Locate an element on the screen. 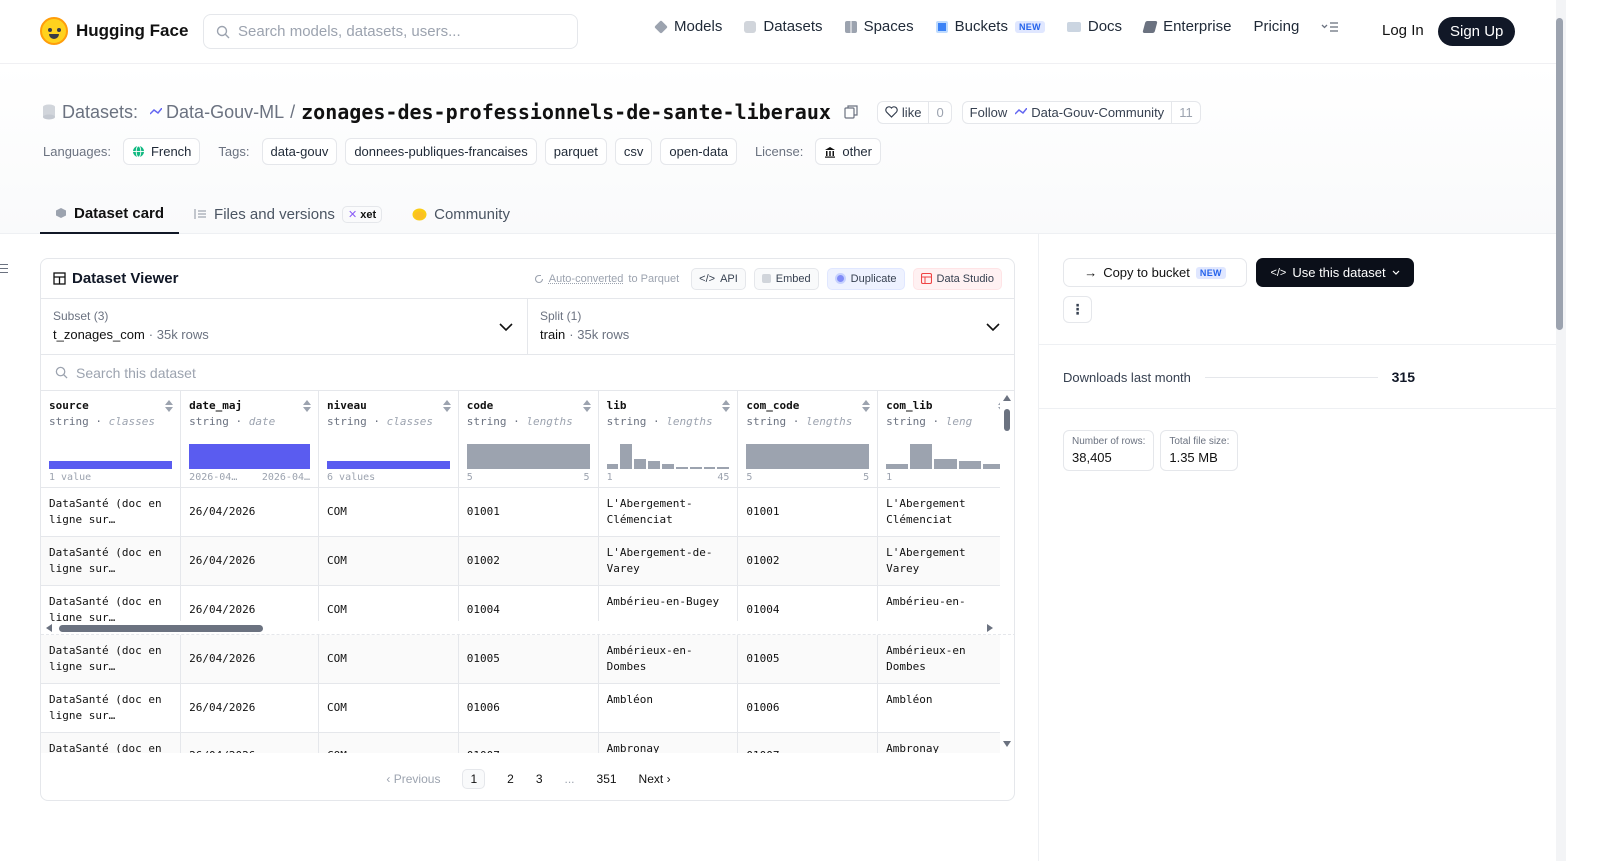  tag-csv: csv is located at coordinates (633, 151).